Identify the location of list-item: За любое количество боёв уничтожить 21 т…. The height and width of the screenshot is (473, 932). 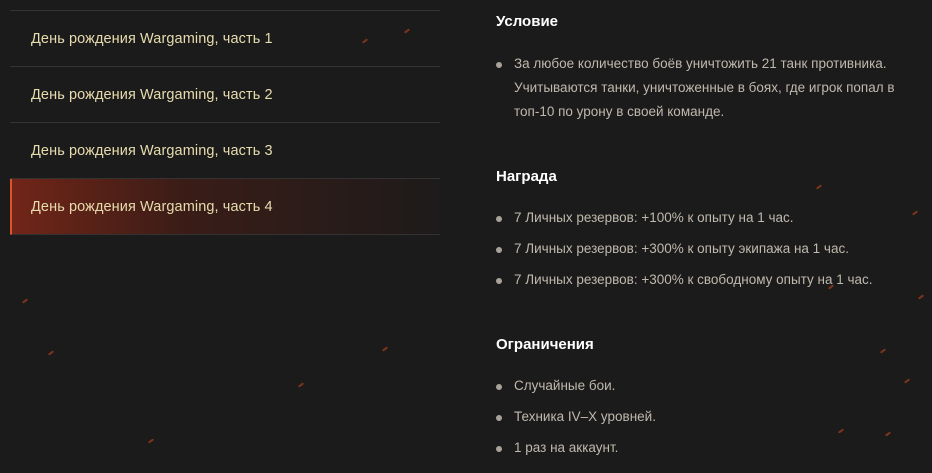
(710, 88).